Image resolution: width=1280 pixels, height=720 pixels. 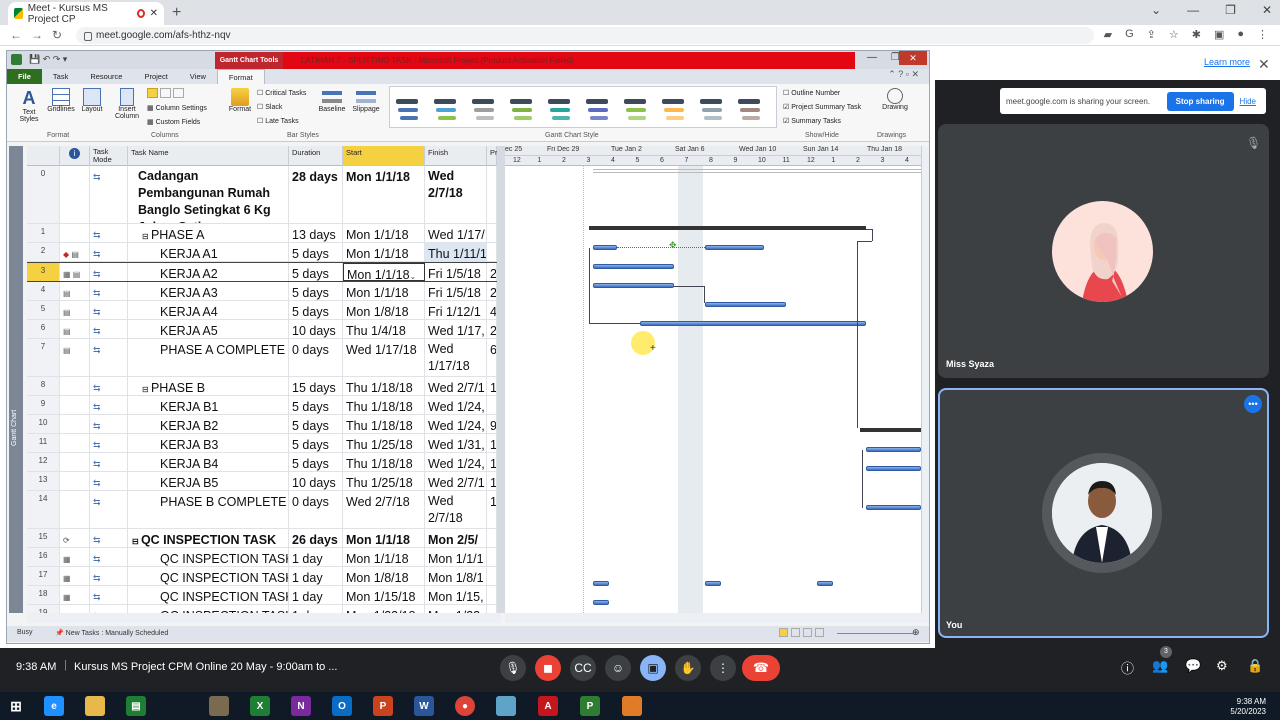 What do you see at coordinates (316, 233) in the screenshot?
I see `duration: 13 days` at bounding box center [316, 233].